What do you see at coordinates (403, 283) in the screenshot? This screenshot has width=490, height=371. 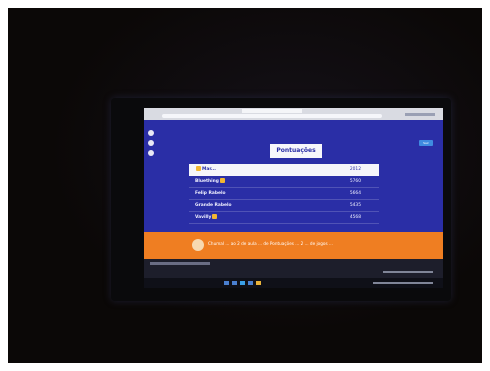 I see `system-tray` at bounding box center [403, 283].